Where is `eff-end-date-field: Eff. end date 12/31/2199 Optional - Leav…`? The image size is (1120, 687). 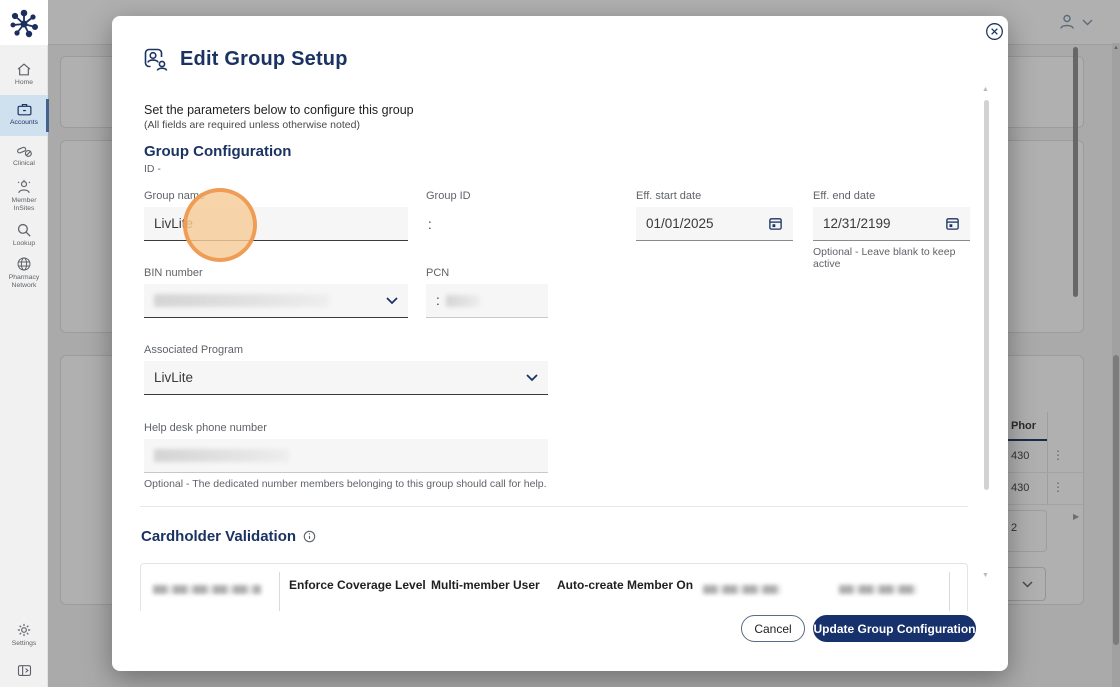 eff-end-date-field: Eff. end date 12/31/2199 Optional - Leav… is located at coordinates (891, 230).